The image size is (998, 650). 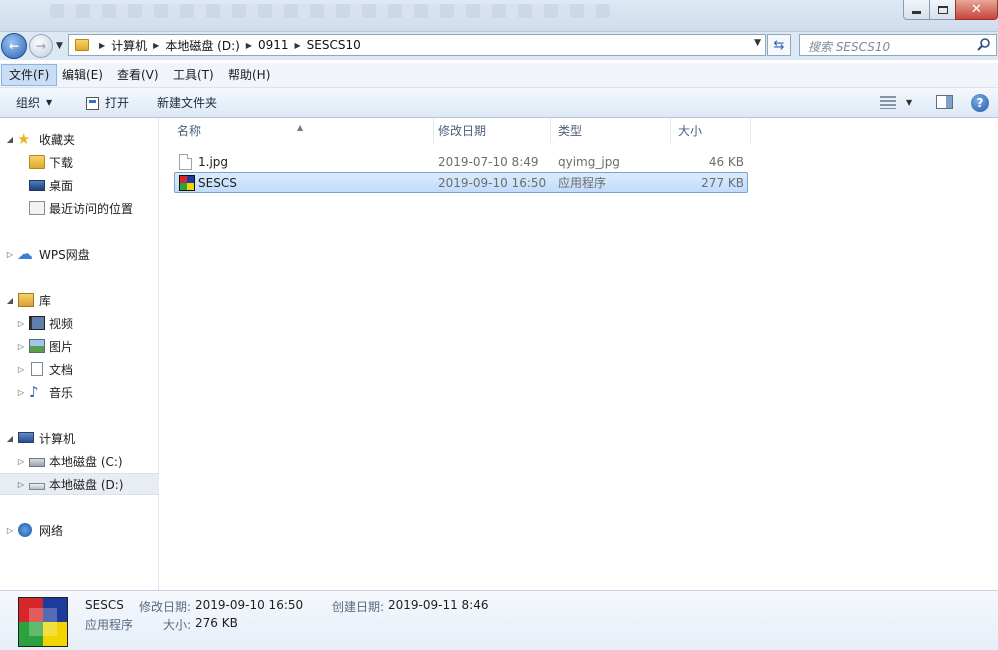 What do you see at coordinates (129, 45) in the screenshot?
I see `breadcrumb-computer: 计算机` at bounding box center [129, 45].